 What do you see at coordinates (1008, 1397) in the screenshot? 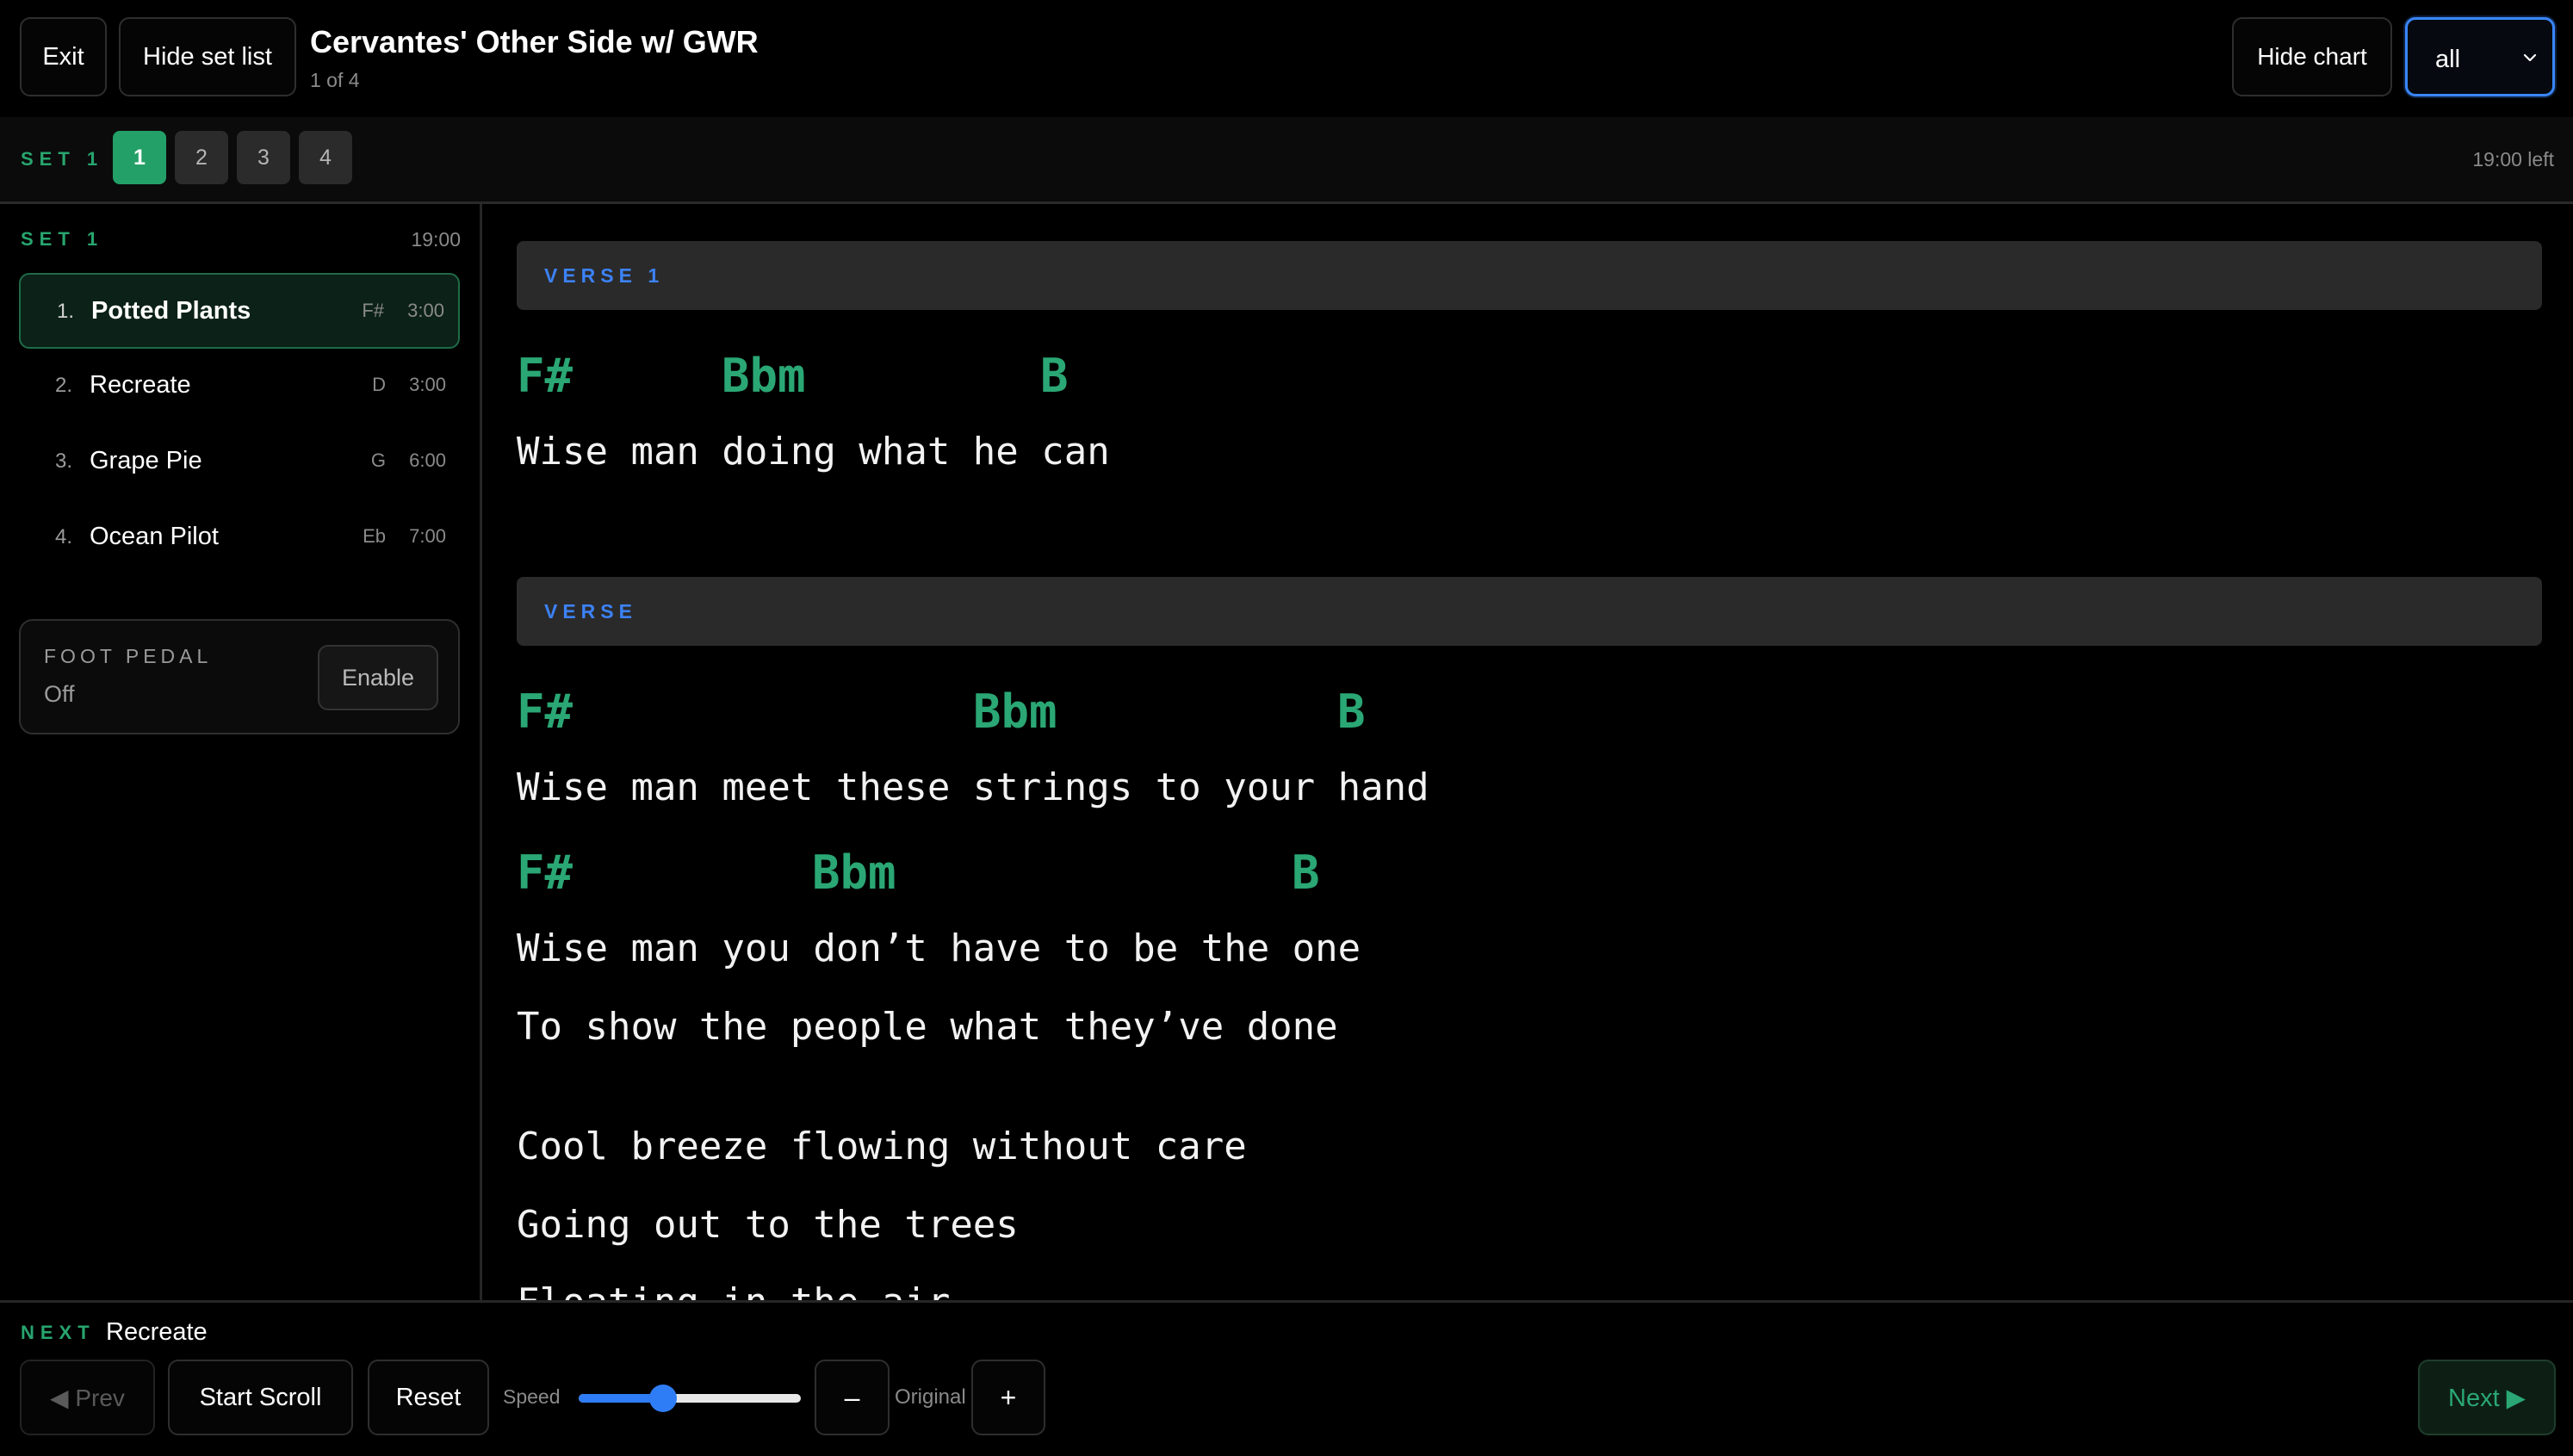
I see `speed-increase-button: +` at bounding box center [1008, 1397].